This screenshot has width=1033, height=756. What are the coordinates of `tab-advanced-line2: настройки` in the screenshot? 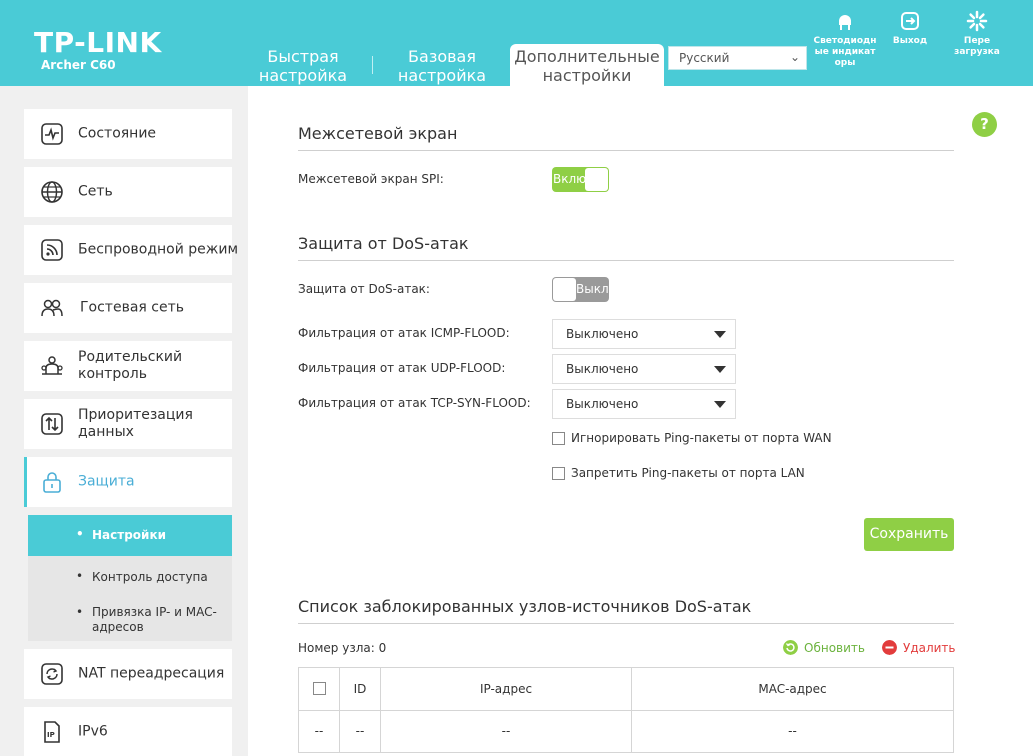 It's located at (587, 75).